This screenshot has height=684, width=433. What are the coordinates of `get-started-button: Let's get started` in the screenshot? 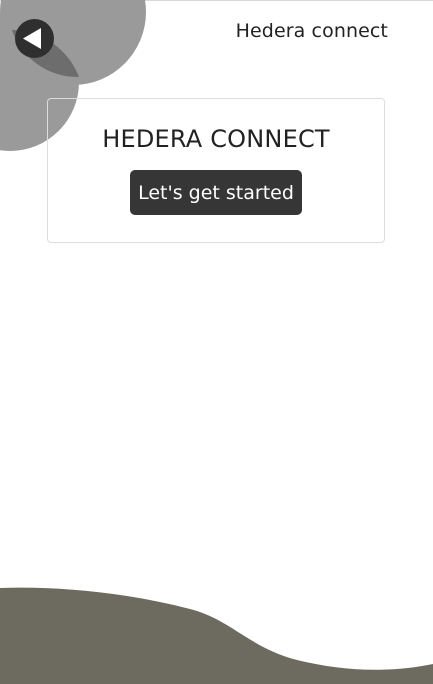 It's located at (216, 192).